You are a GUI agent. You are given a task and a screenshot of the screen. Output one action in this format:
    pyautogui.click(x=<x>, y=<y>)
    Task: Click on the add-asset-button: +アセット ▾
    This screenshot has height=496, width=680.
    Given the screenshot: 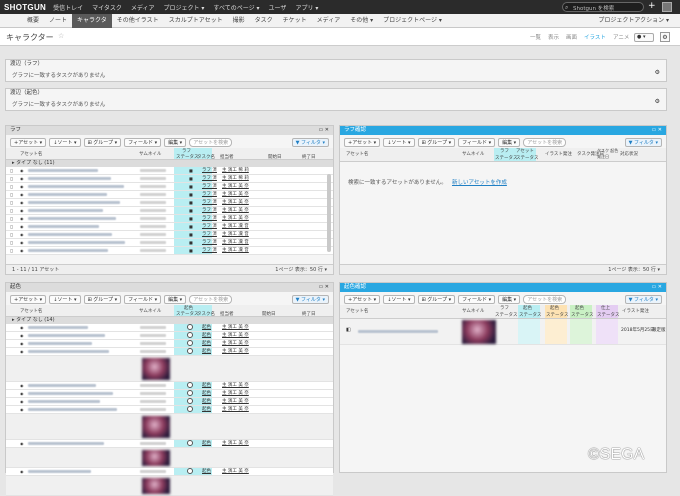 What is the action you would take?
    pyautogui.click(x=362, y=299)
    